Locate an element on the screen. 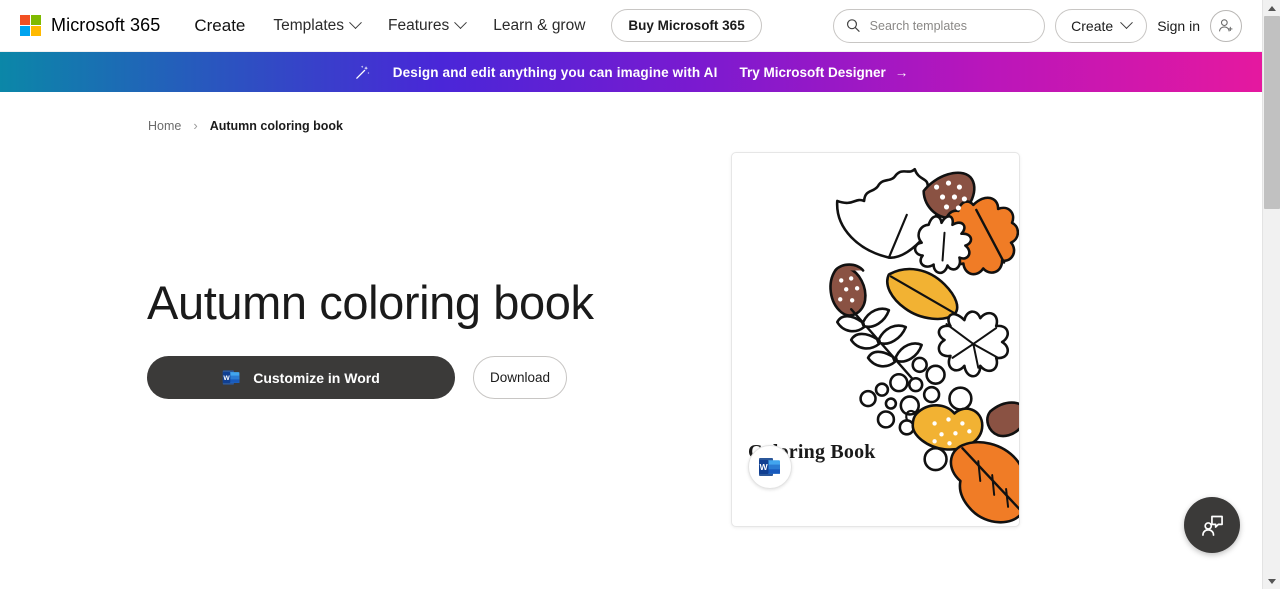  nav-item-label: Features is located at coordinates (419, 25).